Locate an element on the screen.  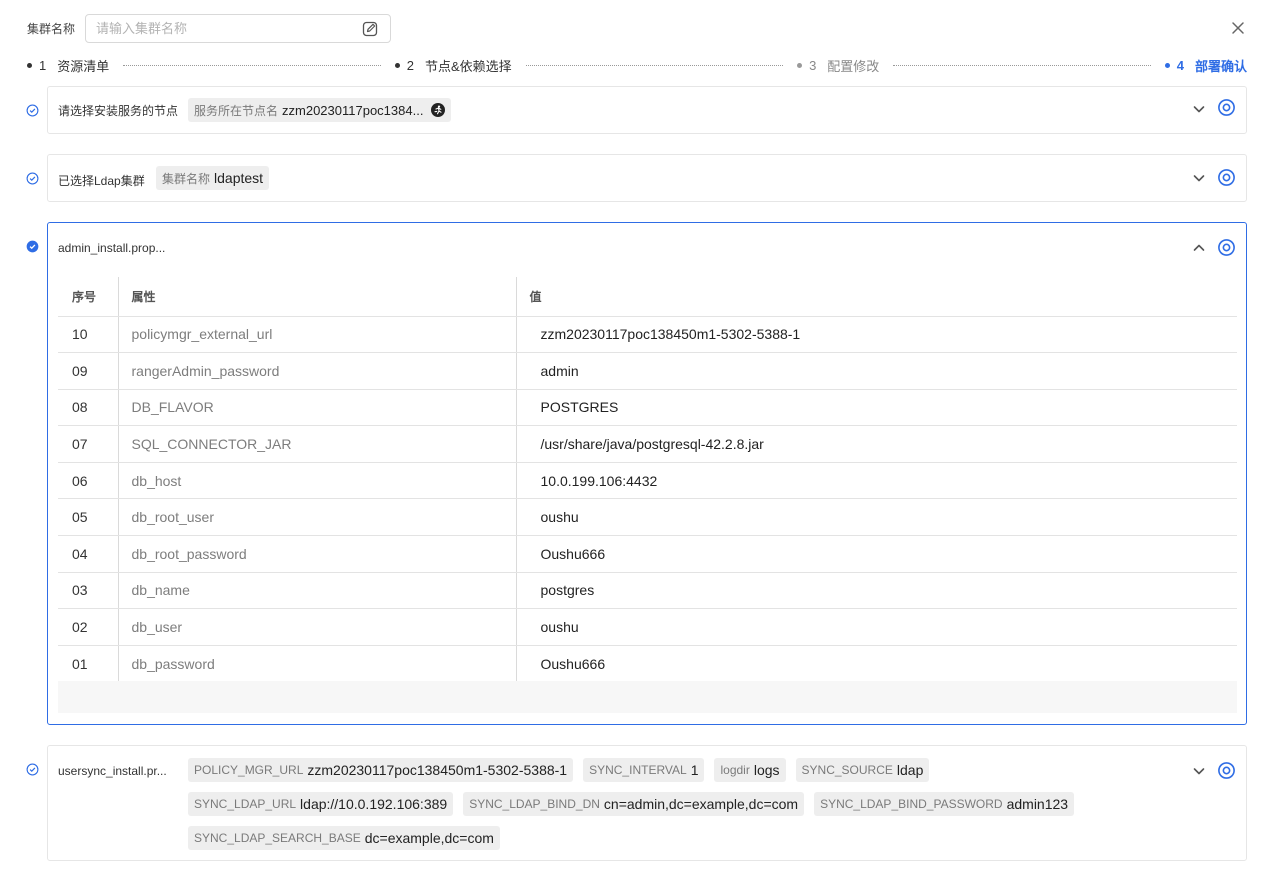
row-index: 03 is located at coordinates (88, 591).